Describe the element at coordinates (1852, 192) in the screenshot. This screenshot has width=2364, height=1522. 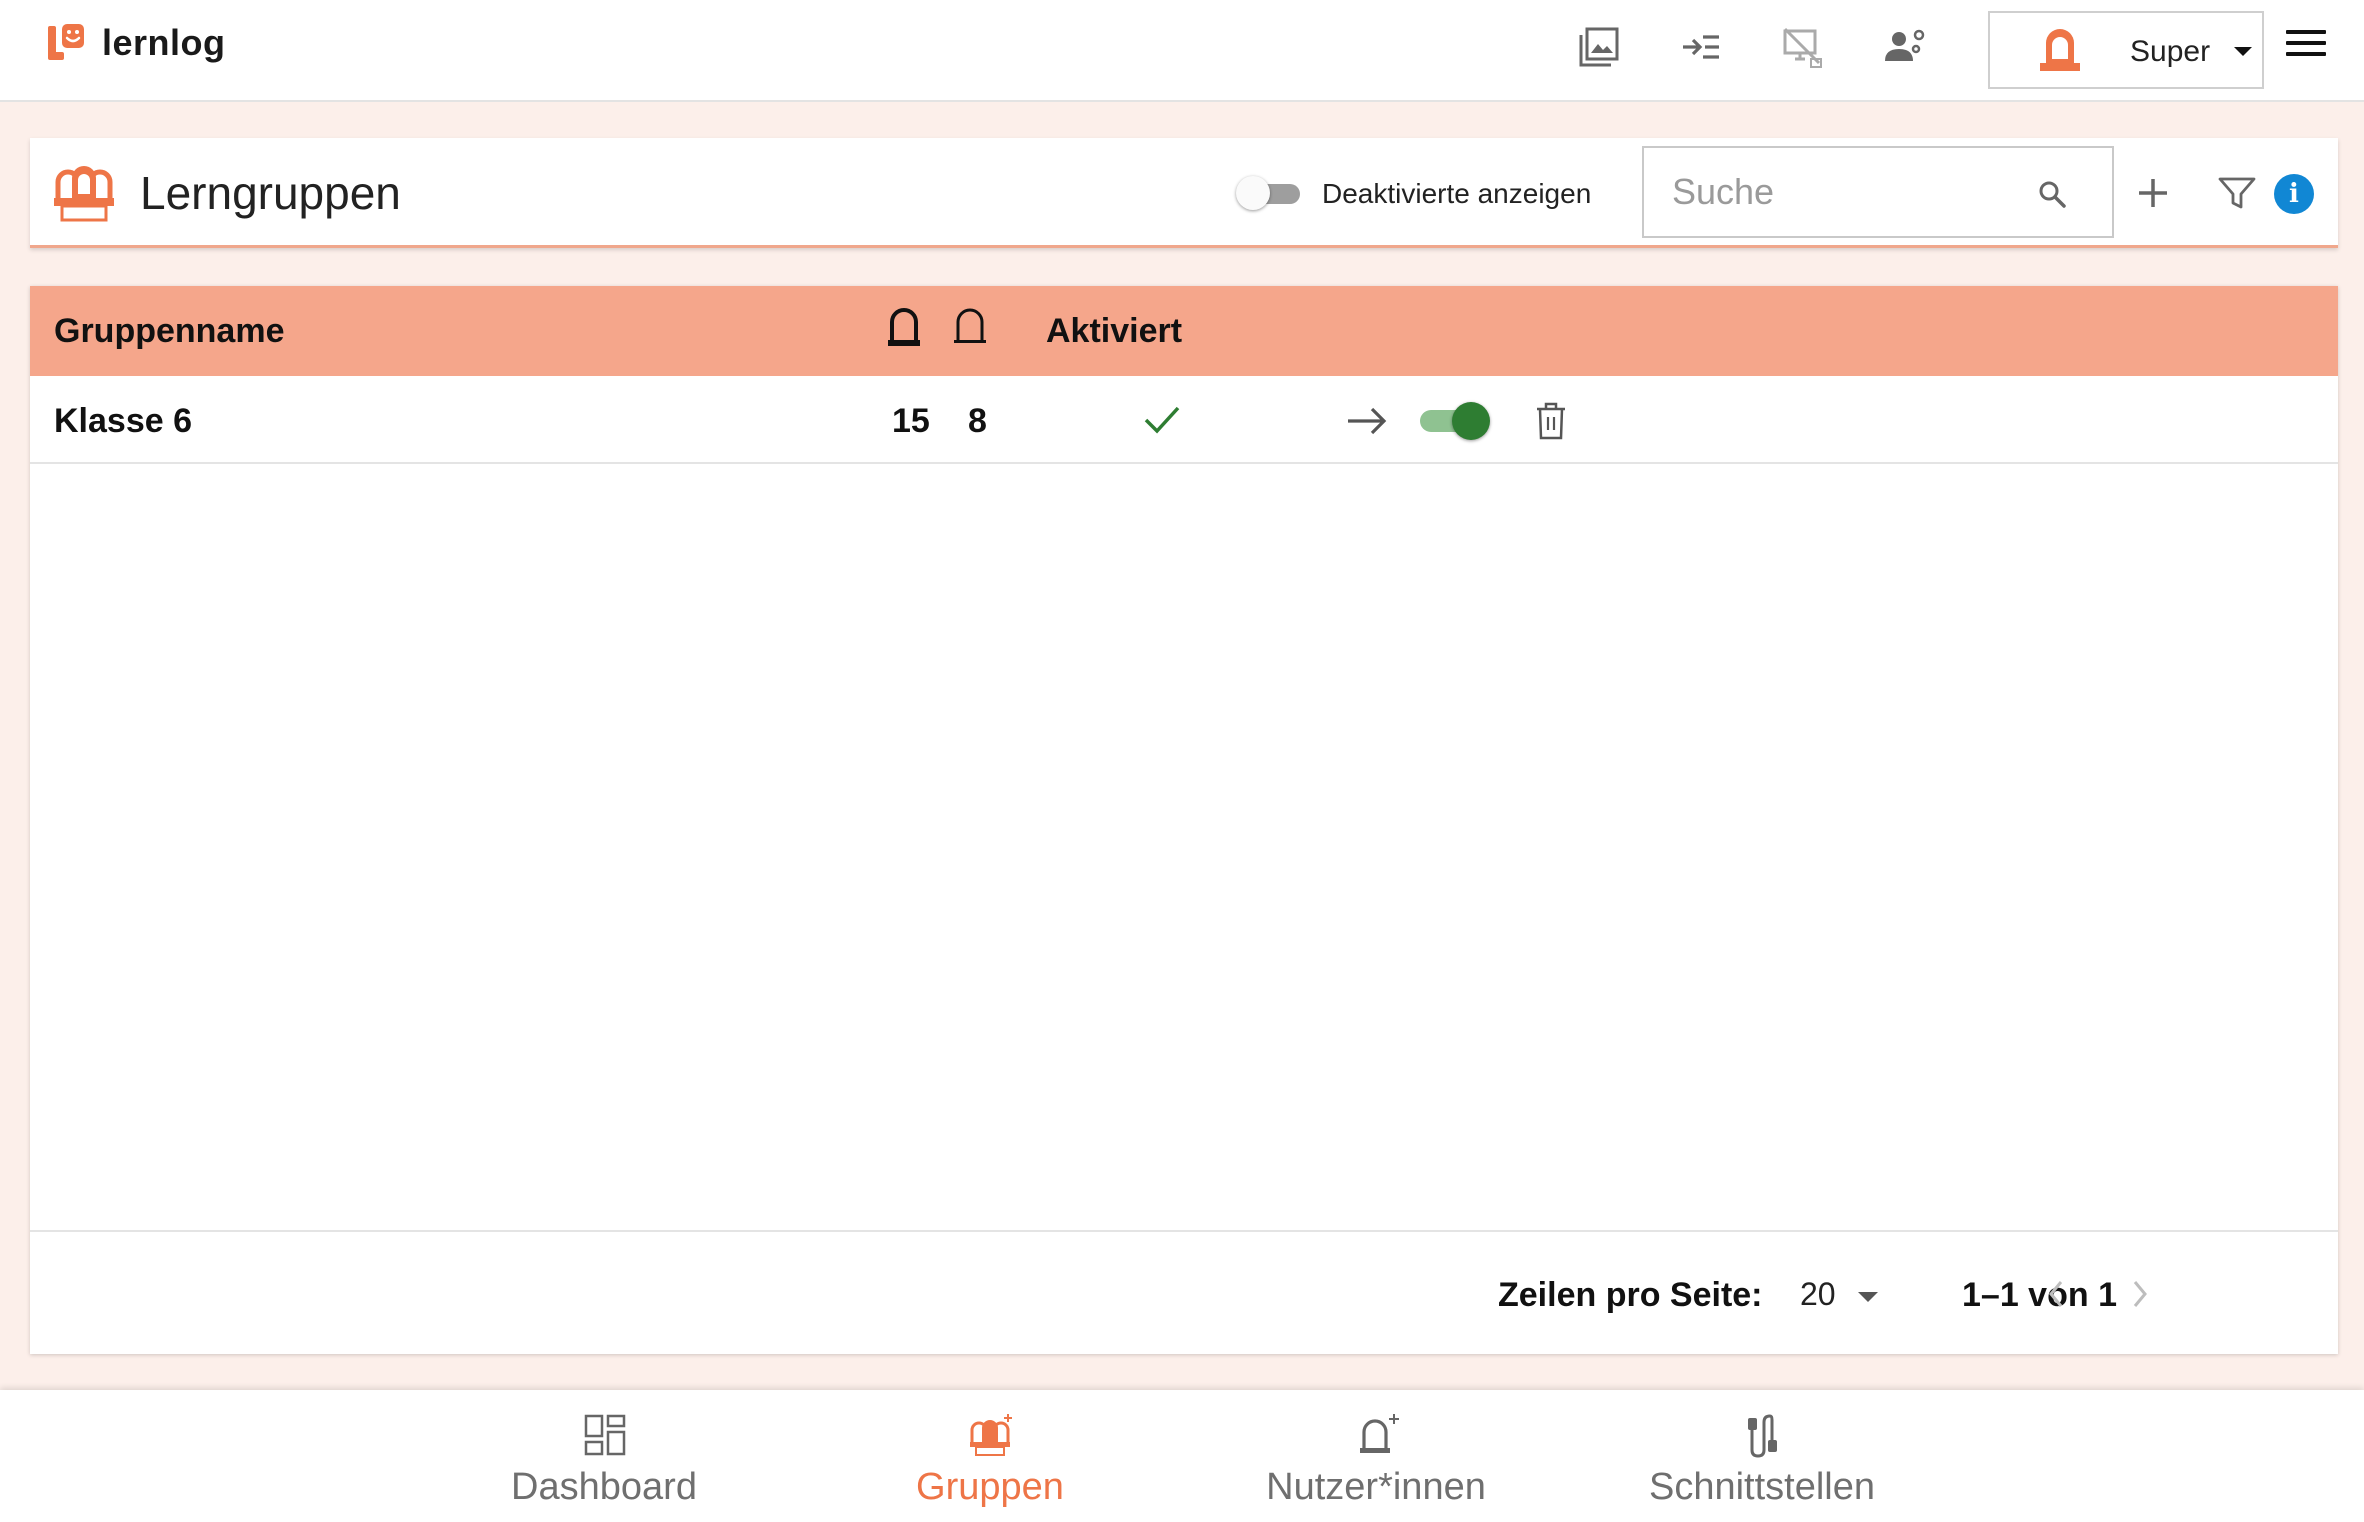
I see `search-input` at that location.